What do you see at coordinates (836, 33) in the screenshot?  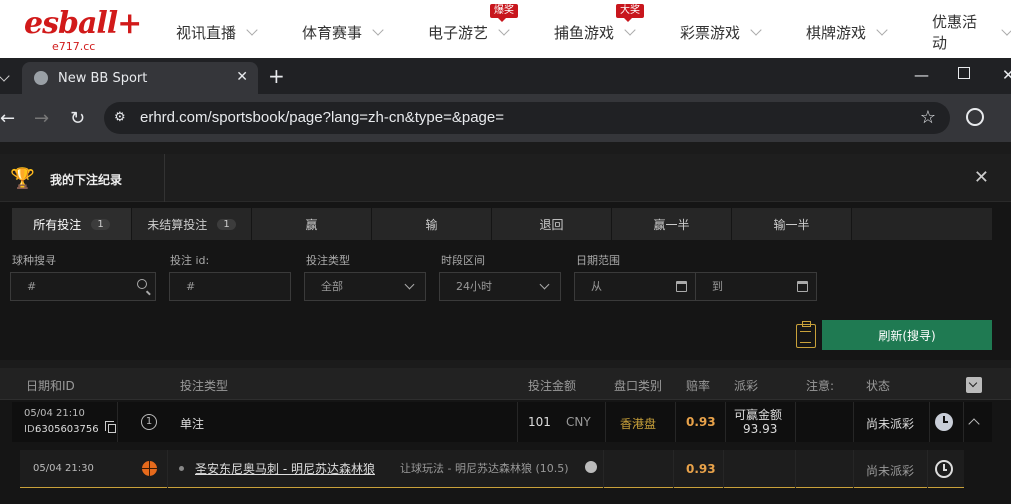 I see `nav-label: 棋牌游戏` at bounding box center [836, 33].